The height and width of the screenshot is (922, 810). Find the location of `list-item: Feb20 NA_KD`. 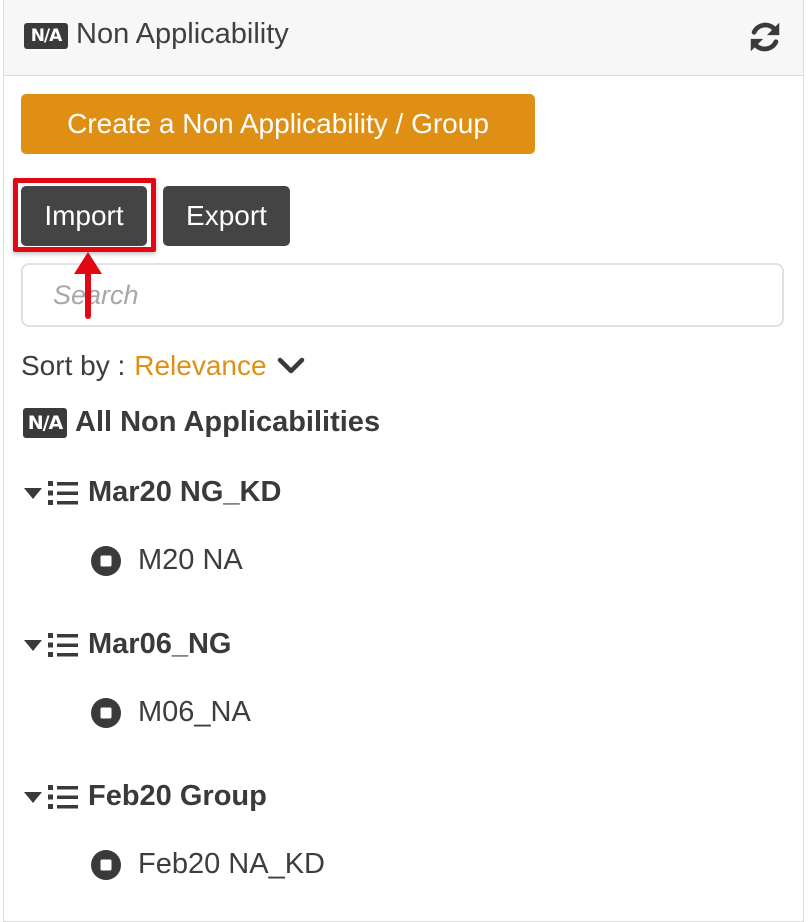

list-item: Feb20 NA_KD is located at coordinates (207, 864).